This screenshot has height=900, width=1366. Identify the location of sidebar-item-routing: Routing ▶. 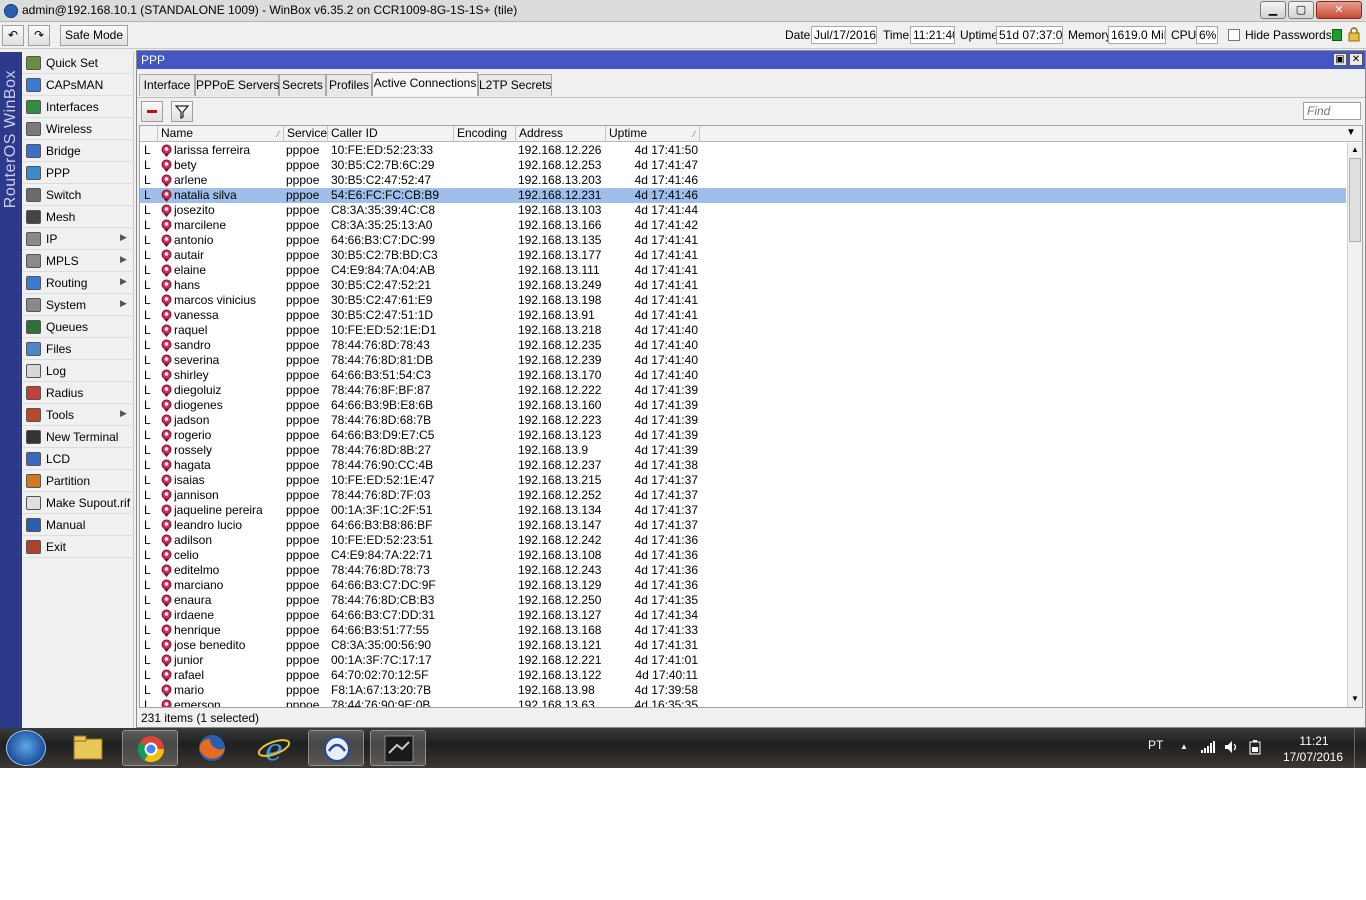
(78, 283).